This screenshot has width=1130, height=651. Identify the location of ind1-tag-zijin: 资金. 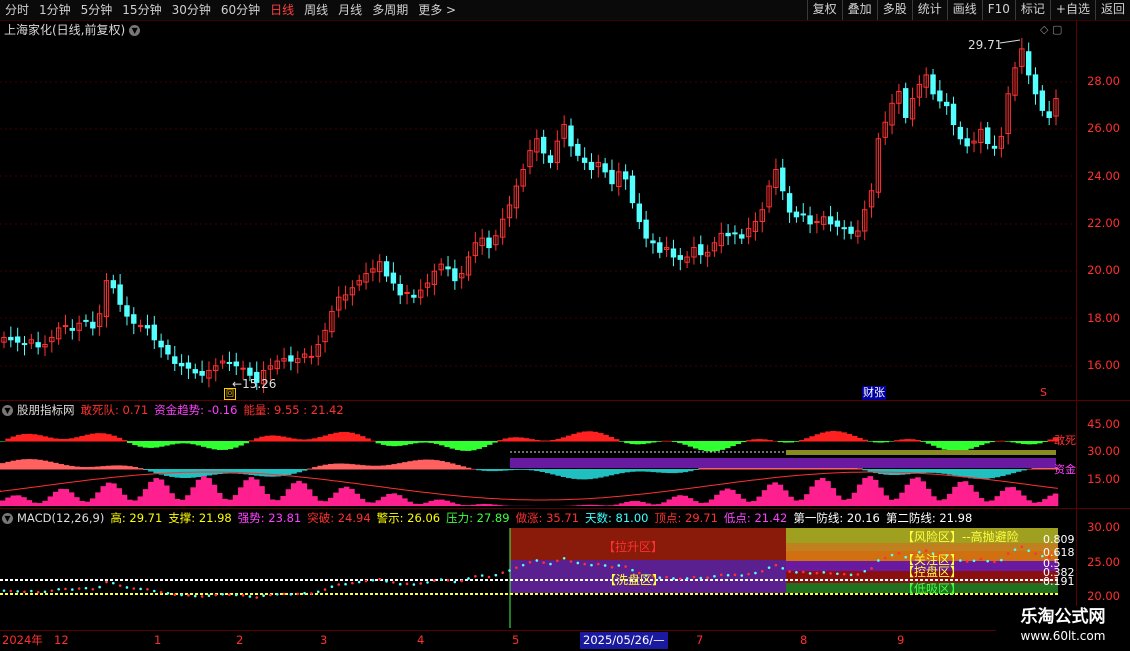
(1065, 469).